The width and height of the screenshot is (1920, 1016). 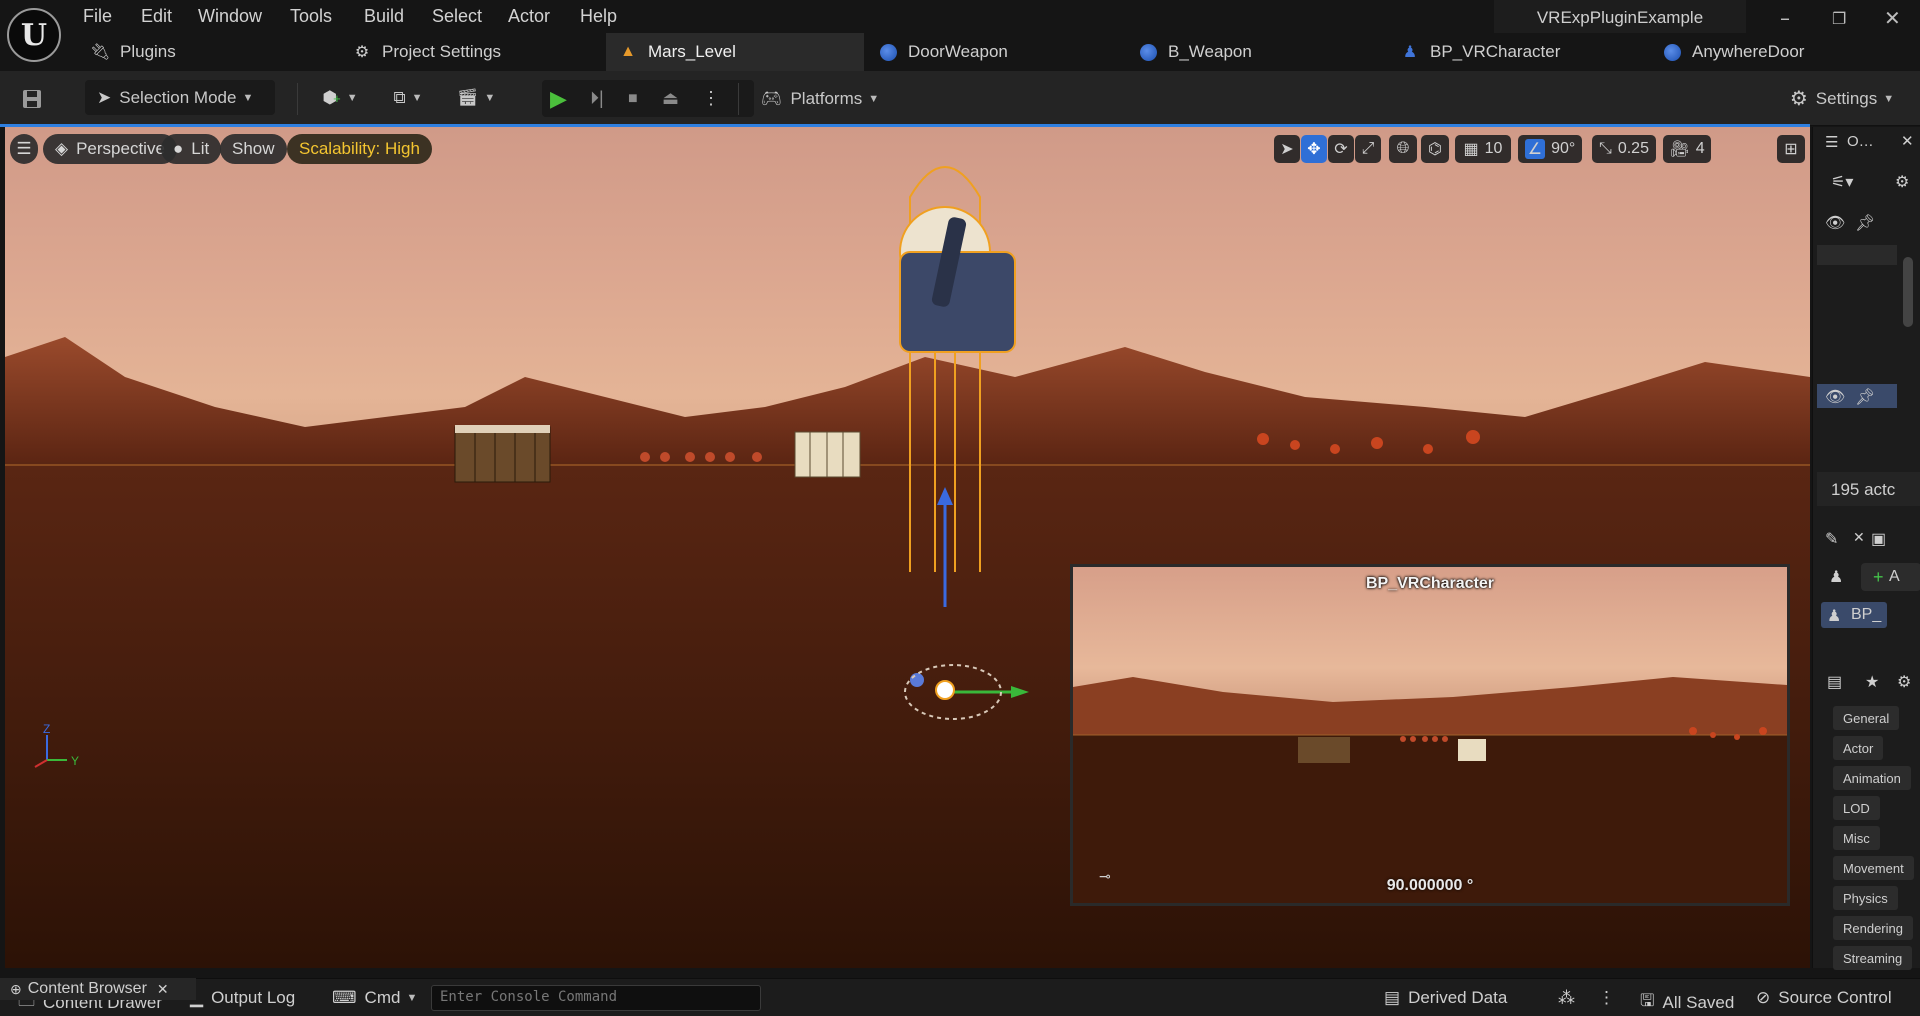 I want to click on all-saved-button: 🖫 All Saved, so click(x=1687, y=1002).